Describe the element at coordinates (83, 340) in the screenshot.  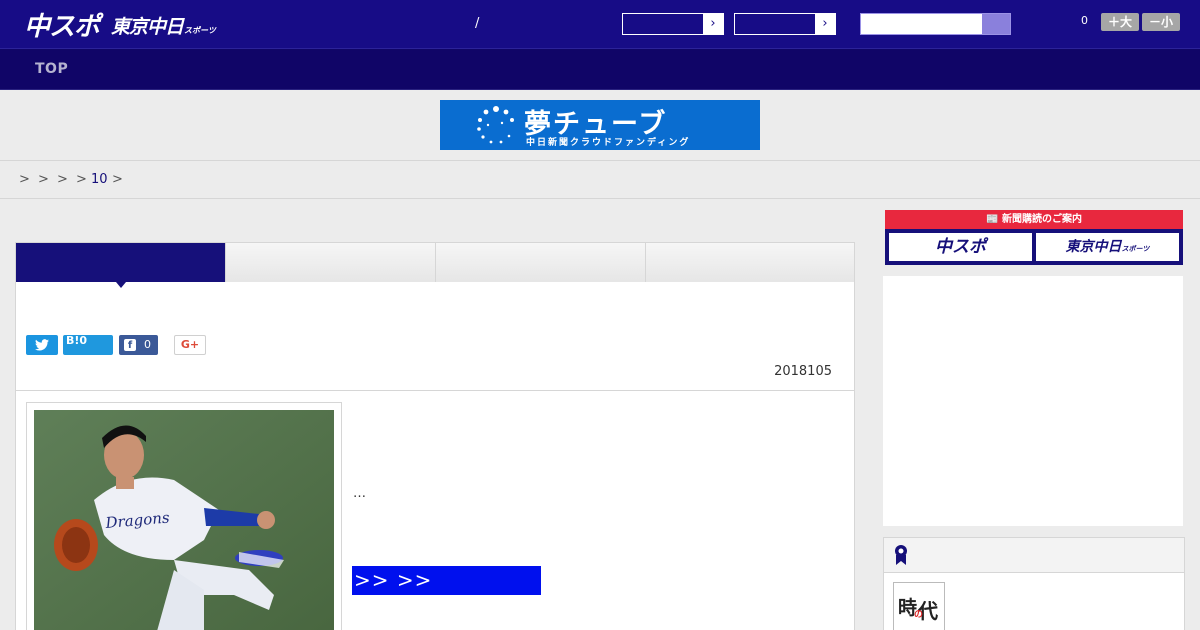
I see `hatena-count: 0` at that location.